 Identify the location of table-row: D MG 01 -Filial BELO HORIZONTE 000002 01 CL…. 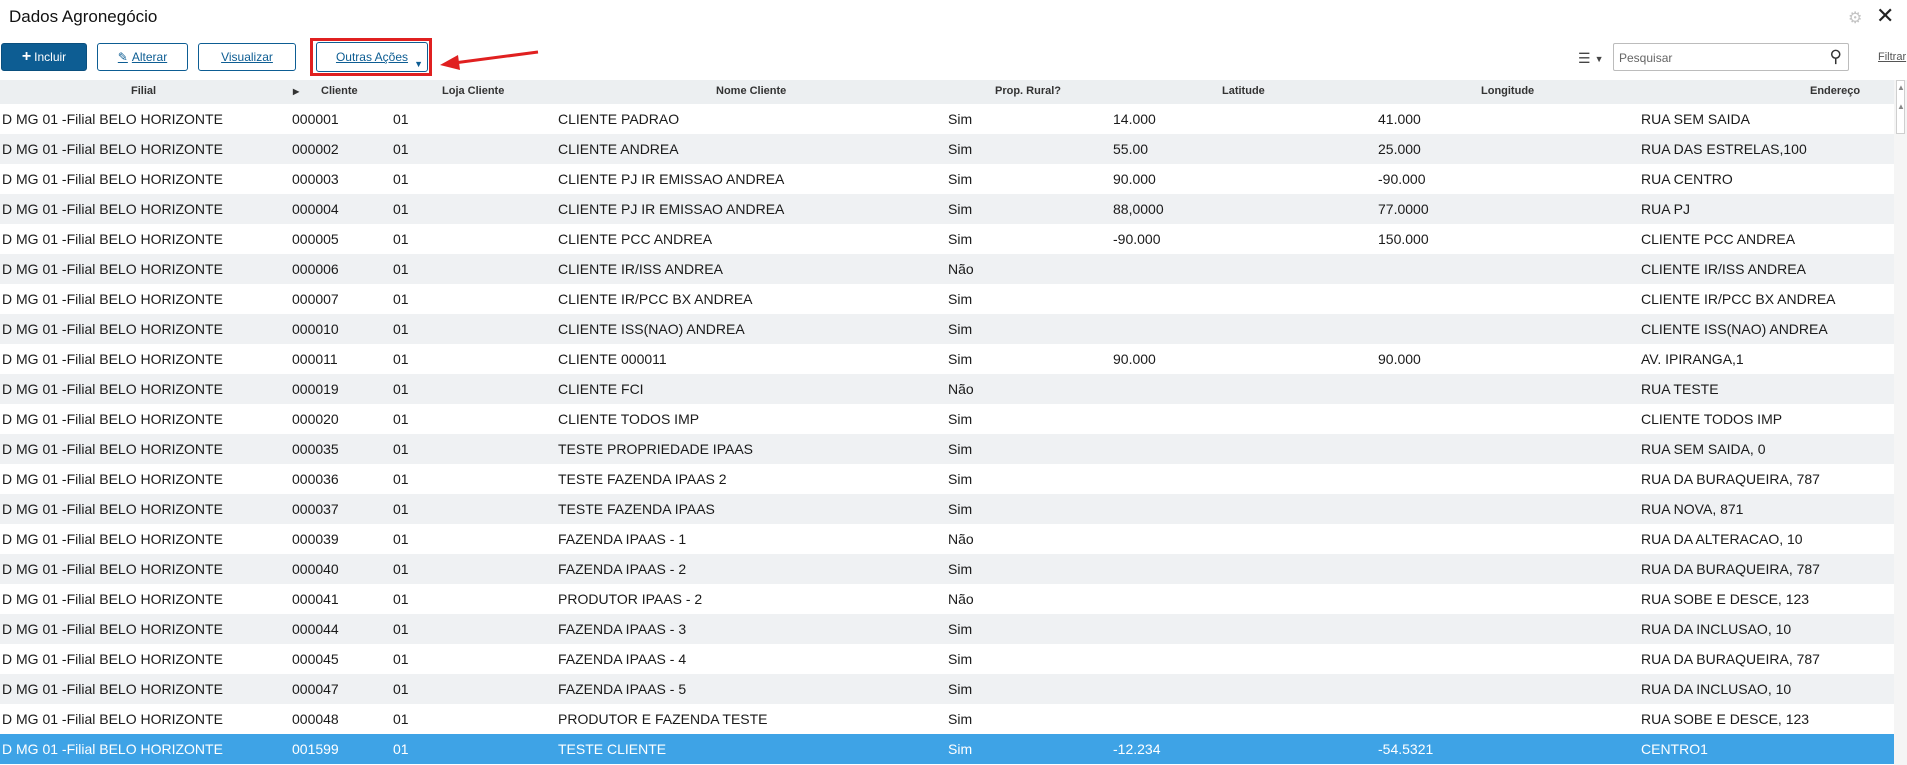
(947, 149).